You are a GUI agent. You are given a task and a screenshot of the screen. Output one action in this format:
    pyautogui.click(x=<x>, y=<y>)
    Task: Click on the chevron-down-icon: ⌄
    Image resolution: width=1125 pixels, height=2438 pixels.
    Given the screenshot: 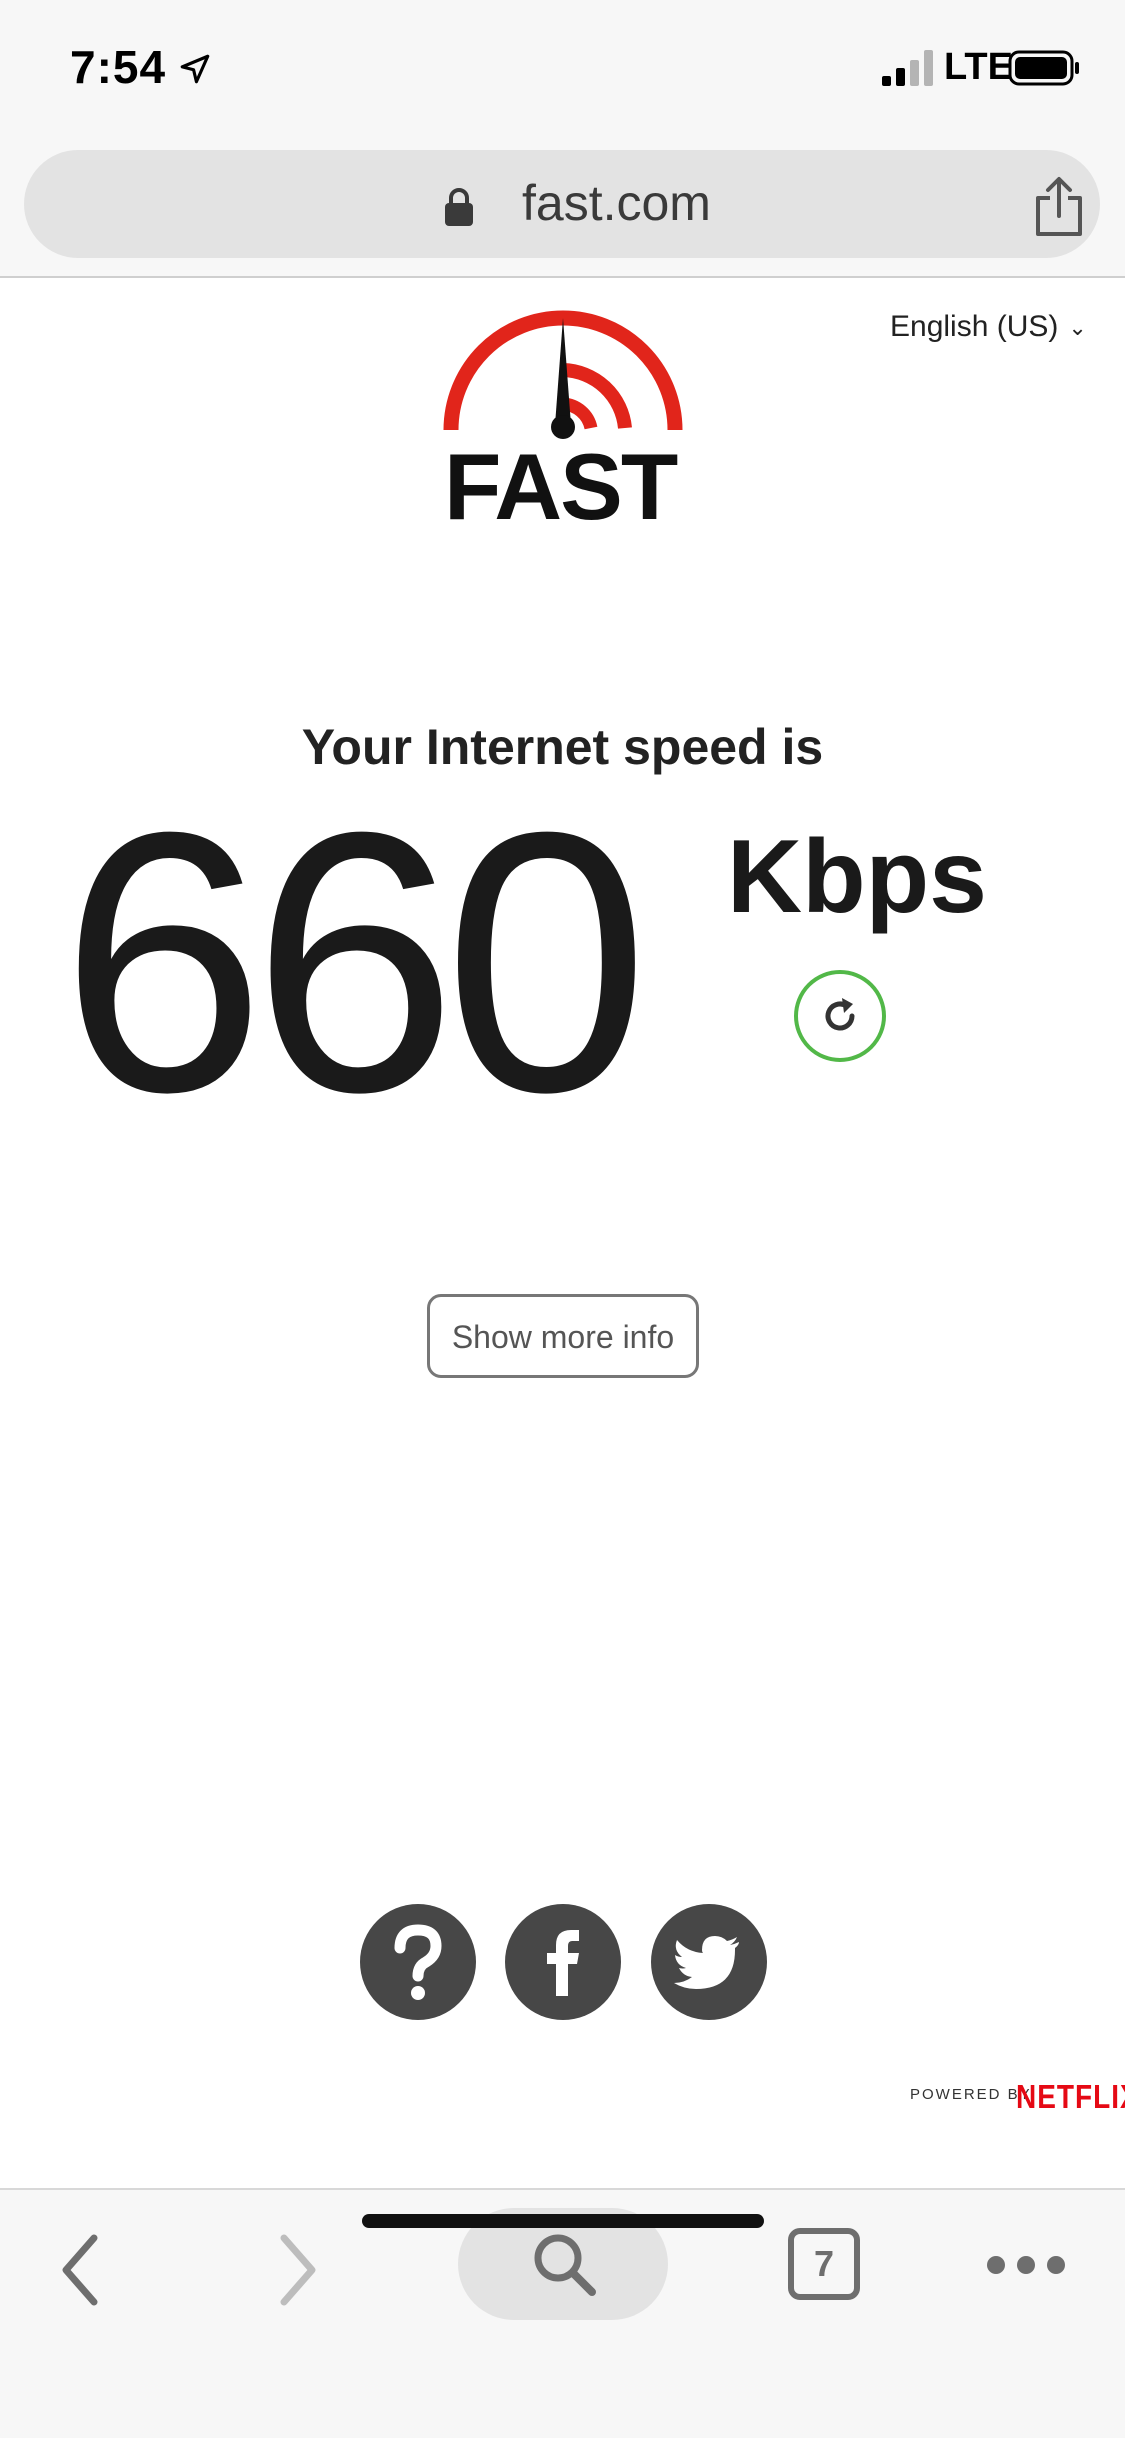 What is the action you would take?
    pyautogui.click(x=1077, y=328)
    